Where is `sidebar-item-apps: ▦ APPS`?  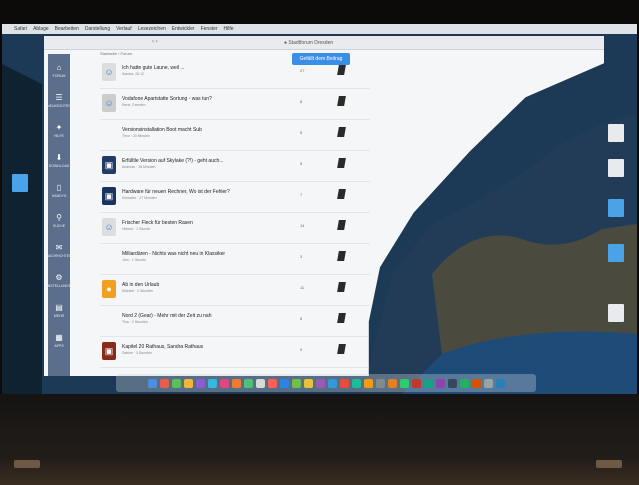
sidebar-item-apps: ▦ APPS is located at coordinates (59, 340).